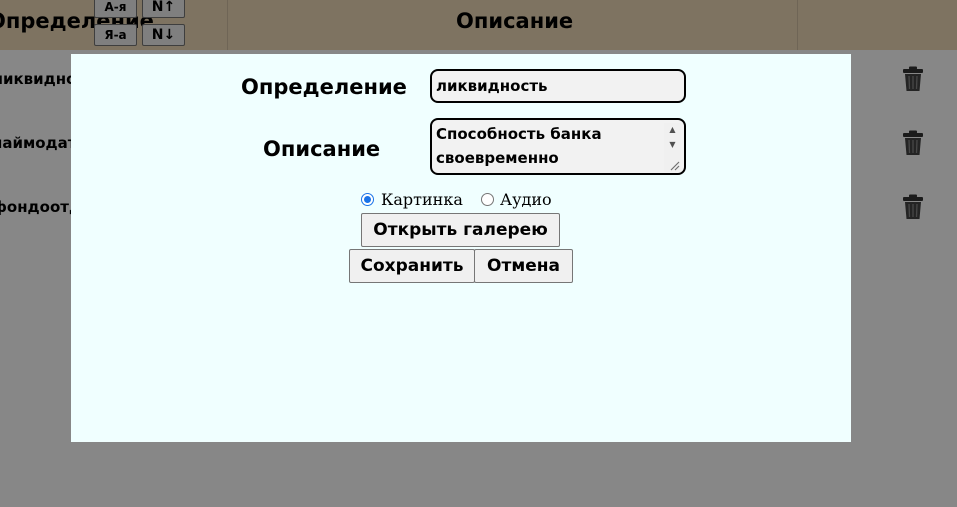 Image resolution: width=957 pixels, height=507 pixels. I want to click on cancel-button: Отмена, so click(523, 266).